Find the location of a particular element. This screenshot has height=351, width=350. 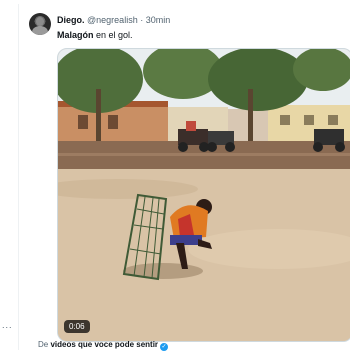

video-timestamp: 0:06 is located at coordinates (77, 326).